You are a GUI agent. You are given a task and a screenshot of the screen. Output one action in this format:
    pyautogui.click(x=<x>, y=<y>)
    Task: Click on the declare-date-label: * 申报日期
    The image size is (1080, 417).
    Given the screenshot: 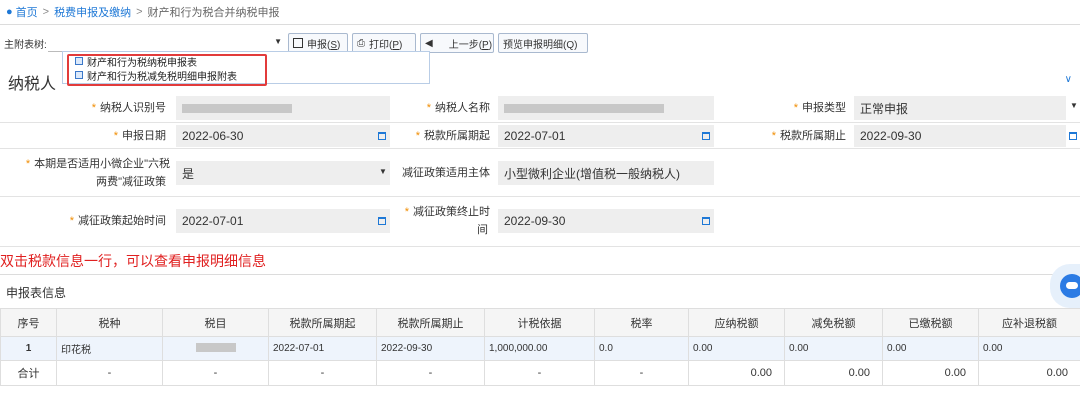 What is the action you would take?
    pyautogui.click(x=139, y=136)
    